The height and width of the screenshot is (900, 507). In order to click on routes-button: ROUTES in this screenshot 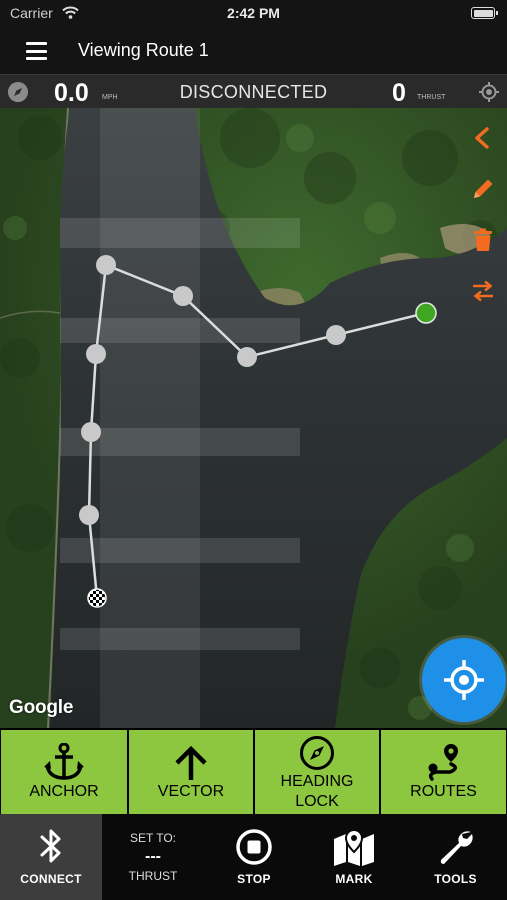, I will do `click(443, 772)`.